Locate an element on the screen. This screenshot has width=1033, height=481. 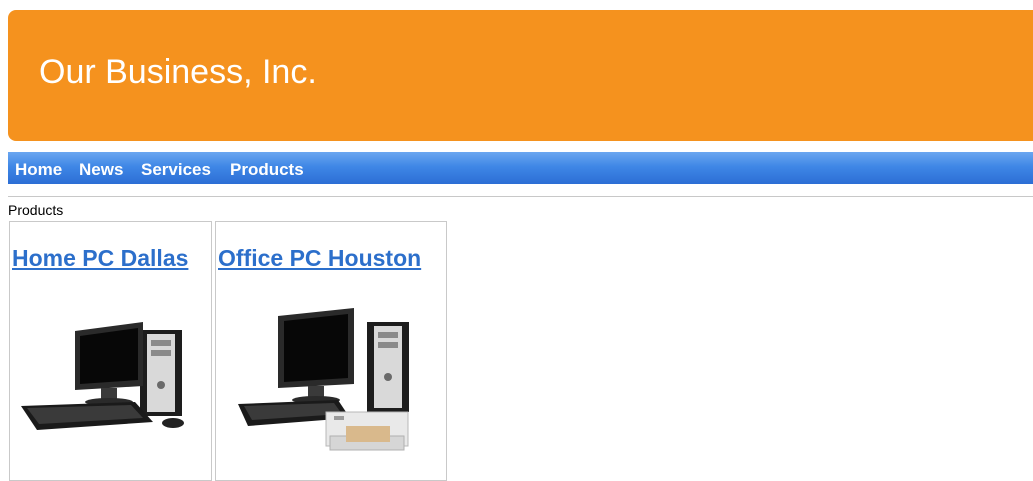
divider is located at coordinates (520, 196).